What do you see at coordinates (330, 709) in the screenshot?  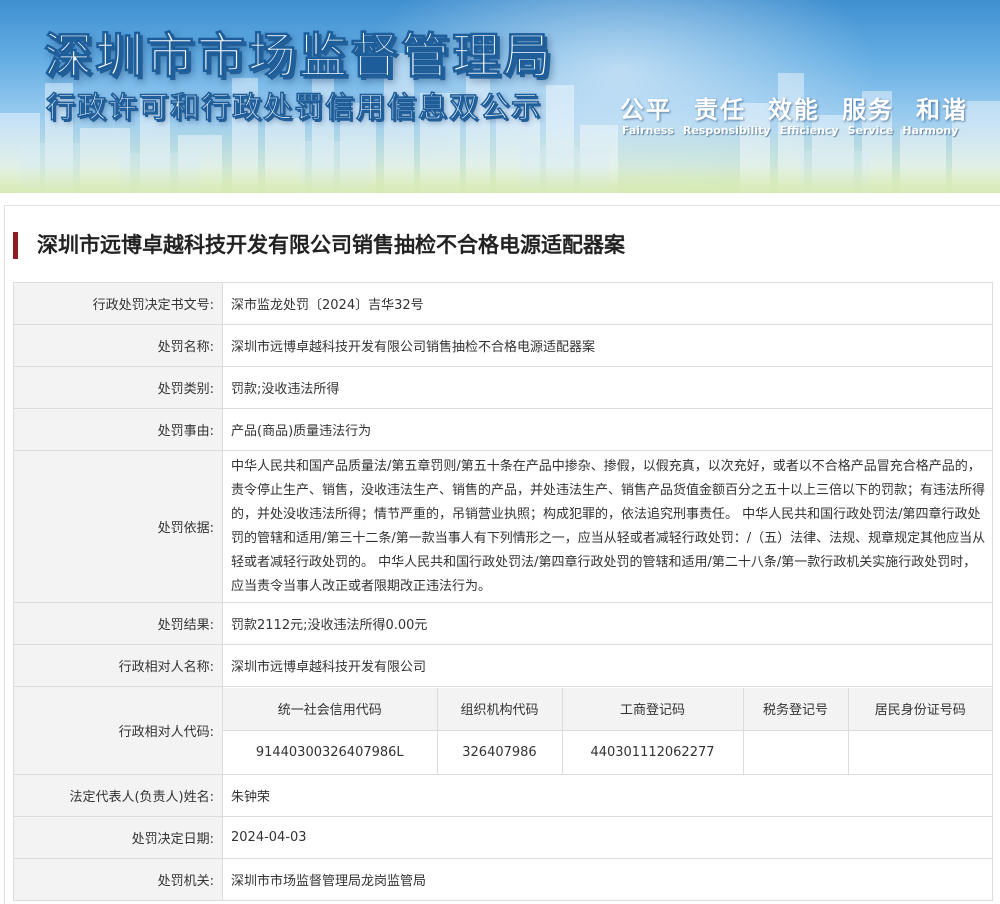 I see `code-header-credit: 统一社会信用代码` at bounding box center [330, 709].